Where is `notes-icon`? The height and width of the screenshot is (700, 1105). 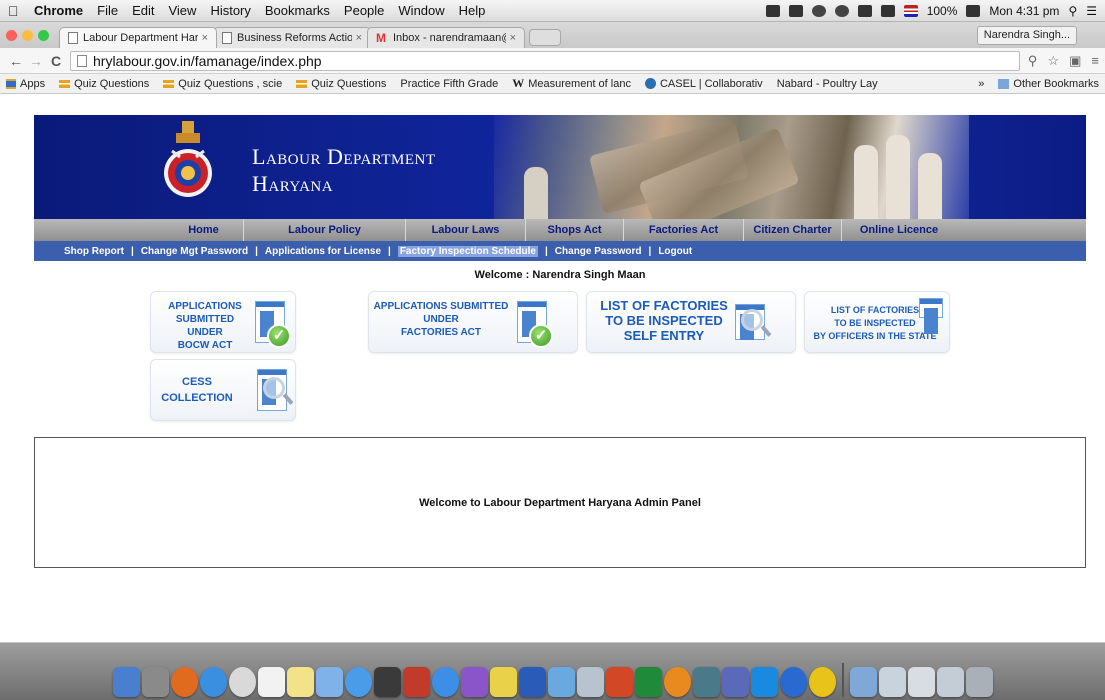
notes-icon is located at coordinates (300, 682).